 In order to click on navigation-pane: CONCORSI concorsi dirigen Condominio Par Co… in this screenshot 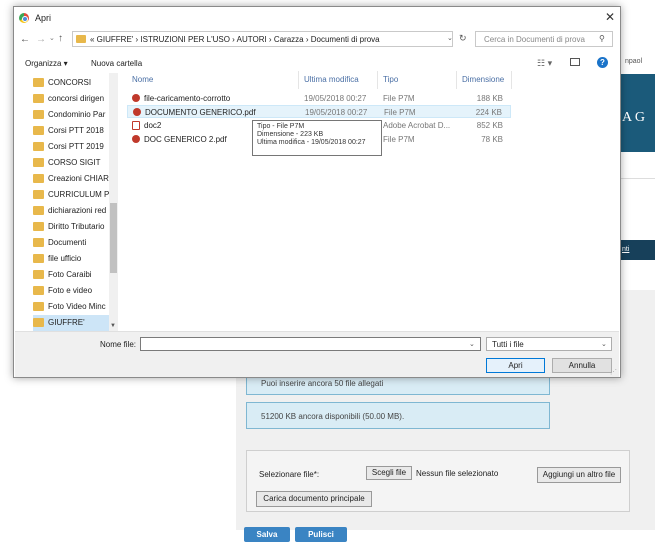, I will do `click(66, 202)`.